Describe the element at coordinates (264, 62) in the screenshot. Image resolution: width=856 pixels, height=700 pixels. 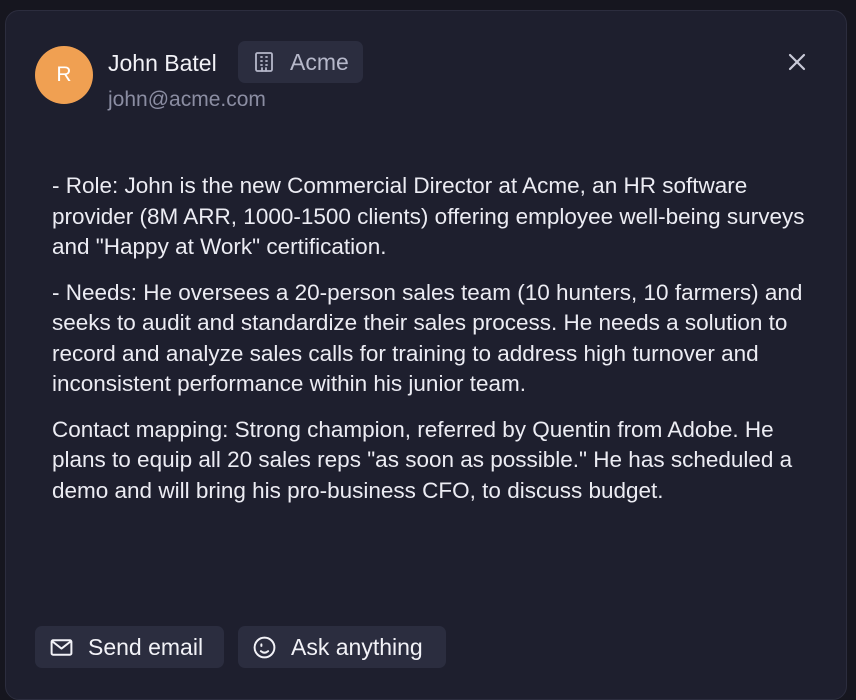
I see `building-icon` at that location.